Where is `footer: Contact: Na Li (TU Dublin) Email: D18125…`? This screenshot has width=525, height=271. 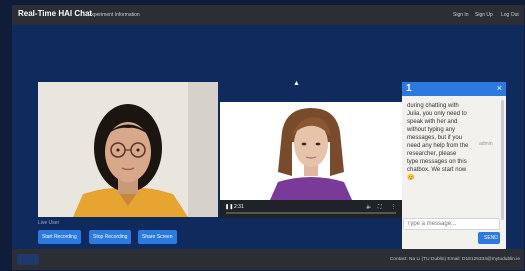
footer: Contact: Na Li (TU Dublin) Email: D18125… is located at coordinates (268, 259).